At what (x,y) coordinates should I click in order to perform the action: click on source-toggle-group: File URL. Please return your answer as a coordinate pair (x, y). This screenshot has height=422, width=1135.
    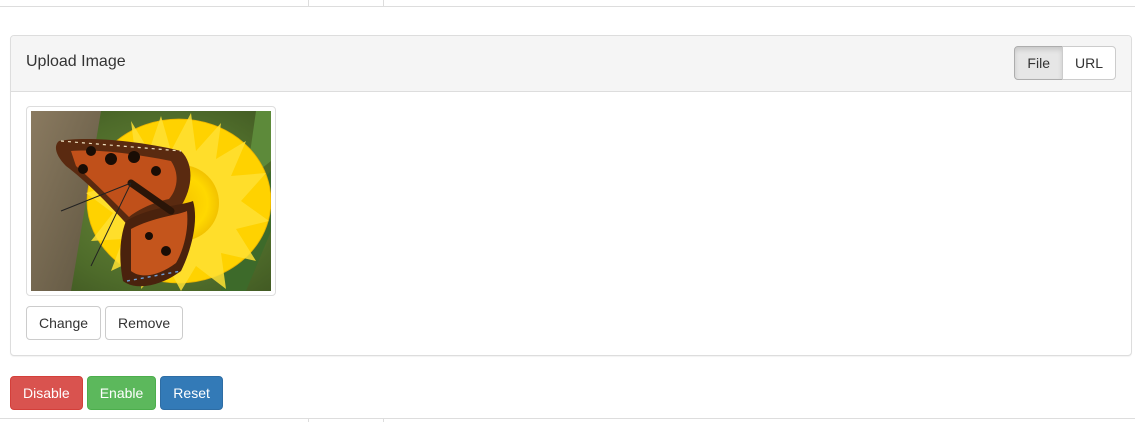
    Looking at the image, I should click on (1065, 63).